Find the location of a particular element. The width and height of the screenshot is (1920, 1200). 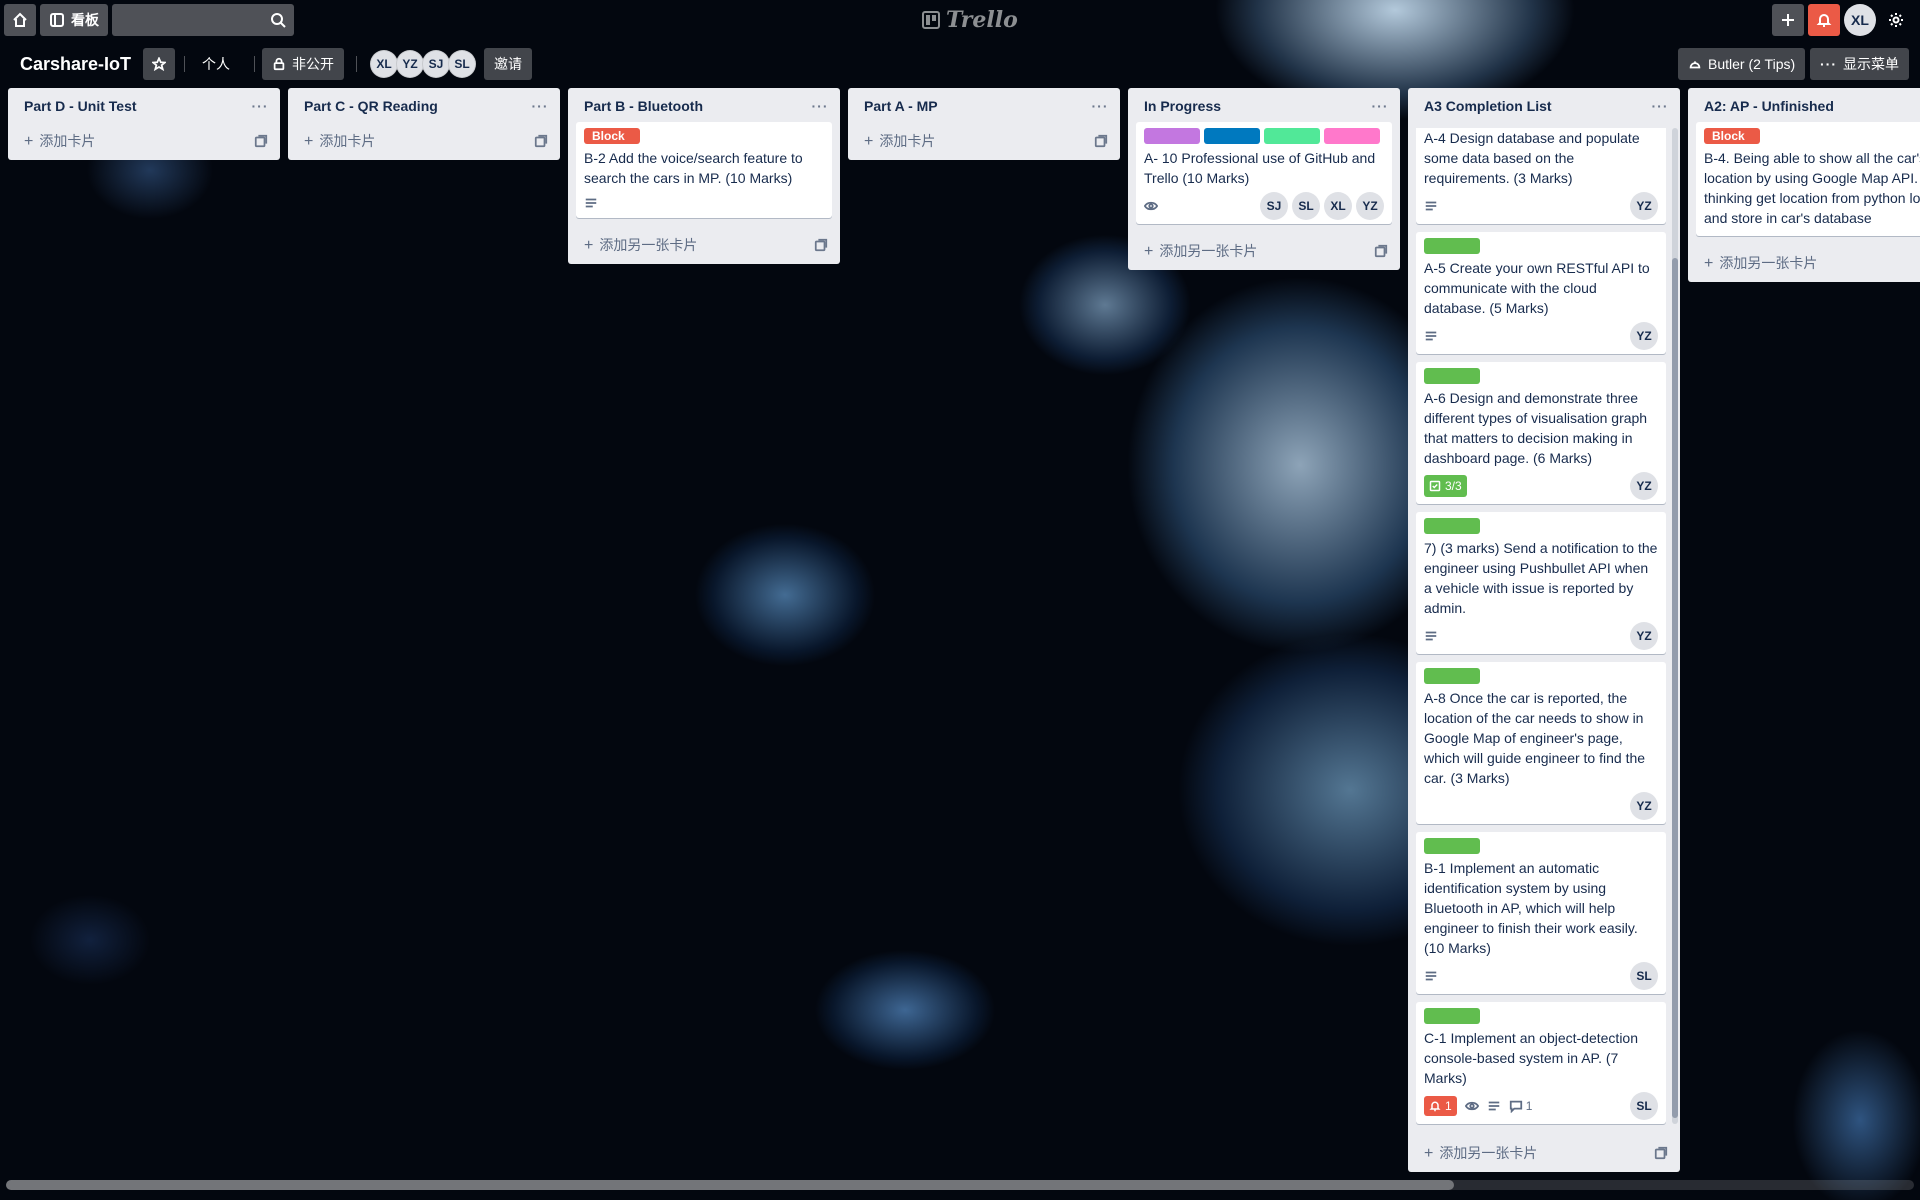

list-header: Part A - MP ··· is located at coordinates (984, 108).